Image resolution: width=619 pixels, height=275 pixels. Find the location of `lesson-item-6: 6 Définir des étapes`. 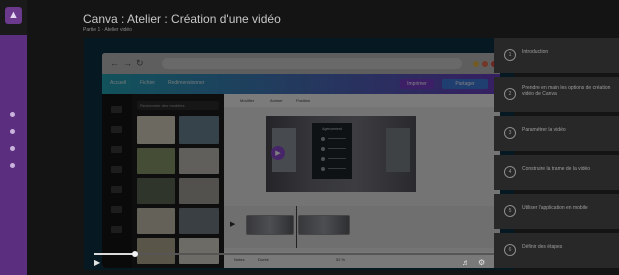

lesson-item-6: 6 Définir des étapes is located at coordinates (556, 250).